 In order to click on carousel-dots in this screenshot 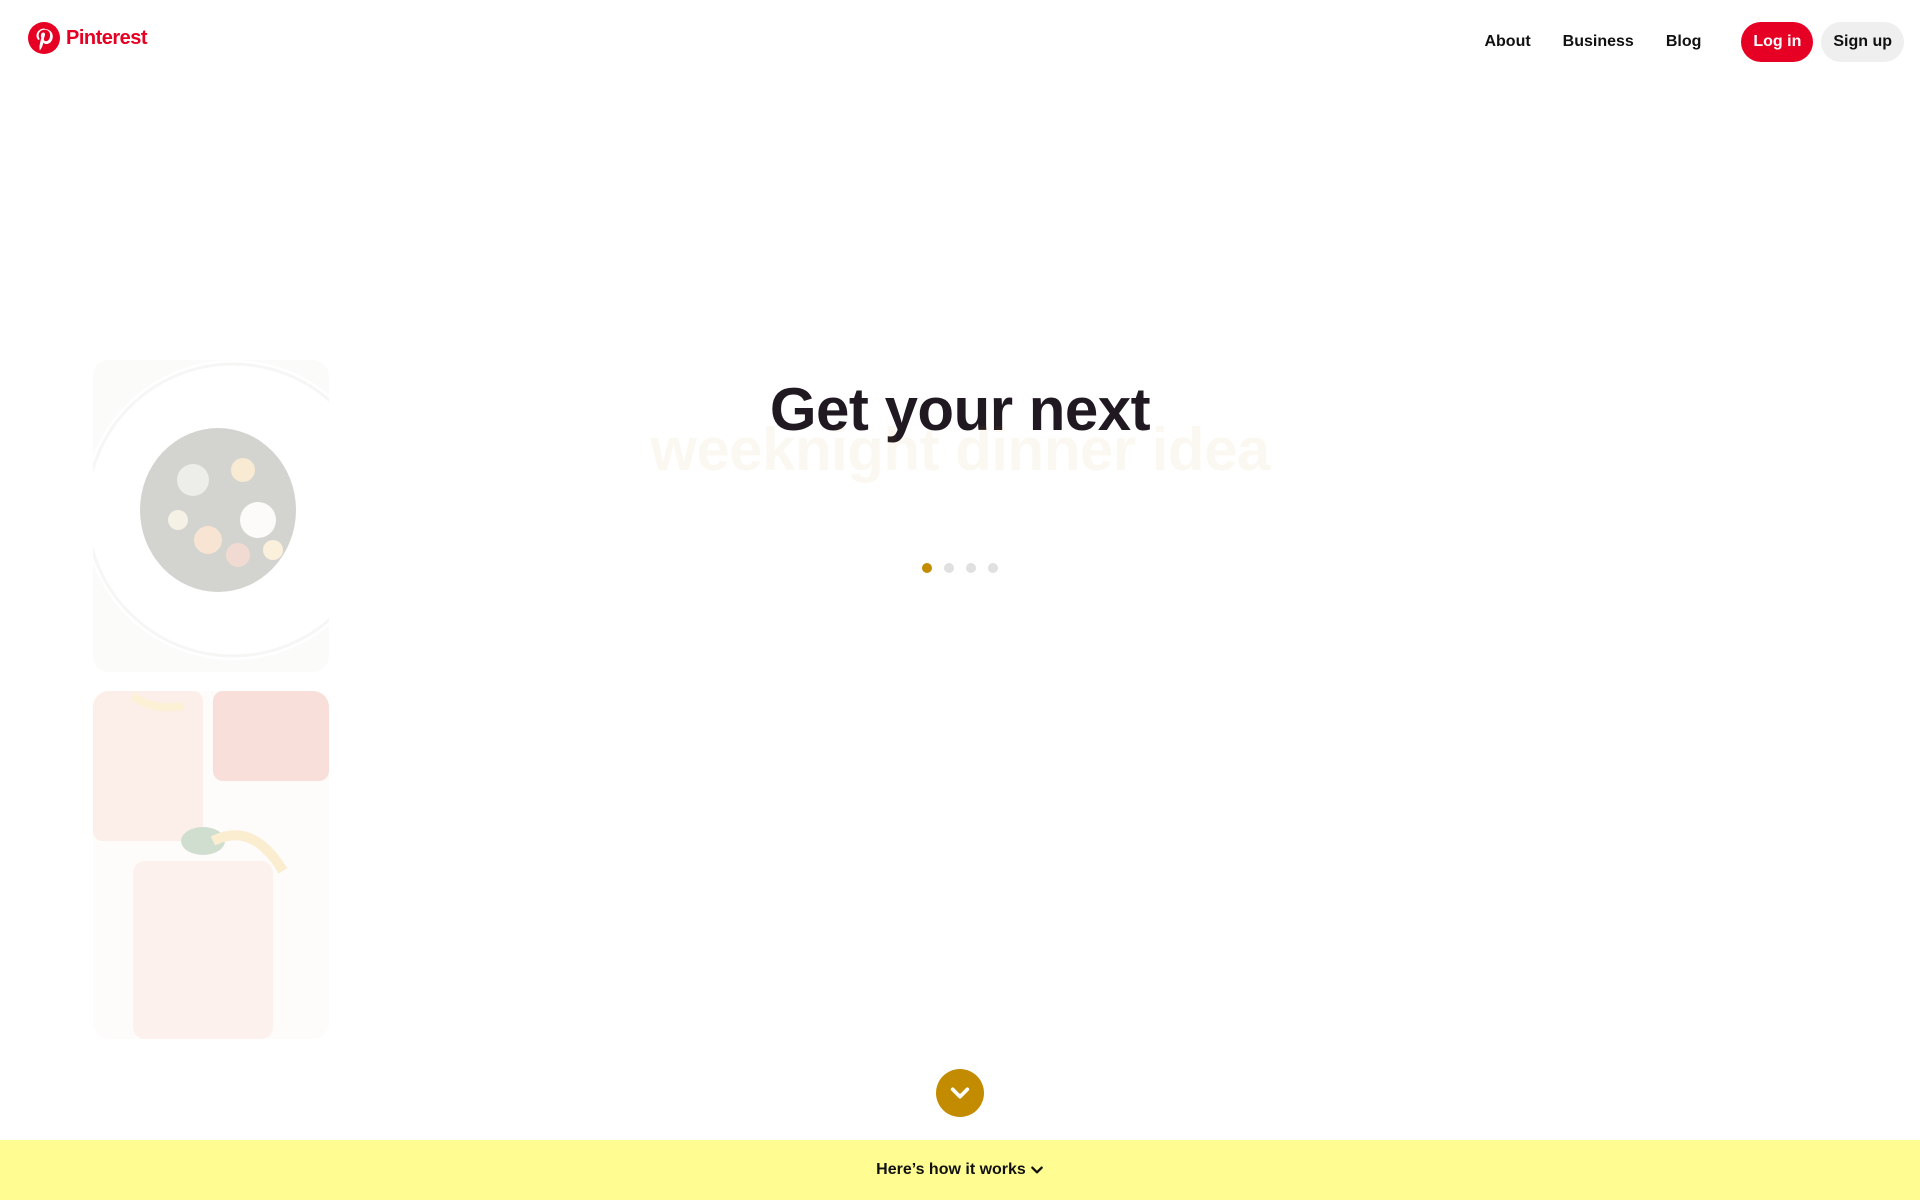, I will do `click(960, 568)`.